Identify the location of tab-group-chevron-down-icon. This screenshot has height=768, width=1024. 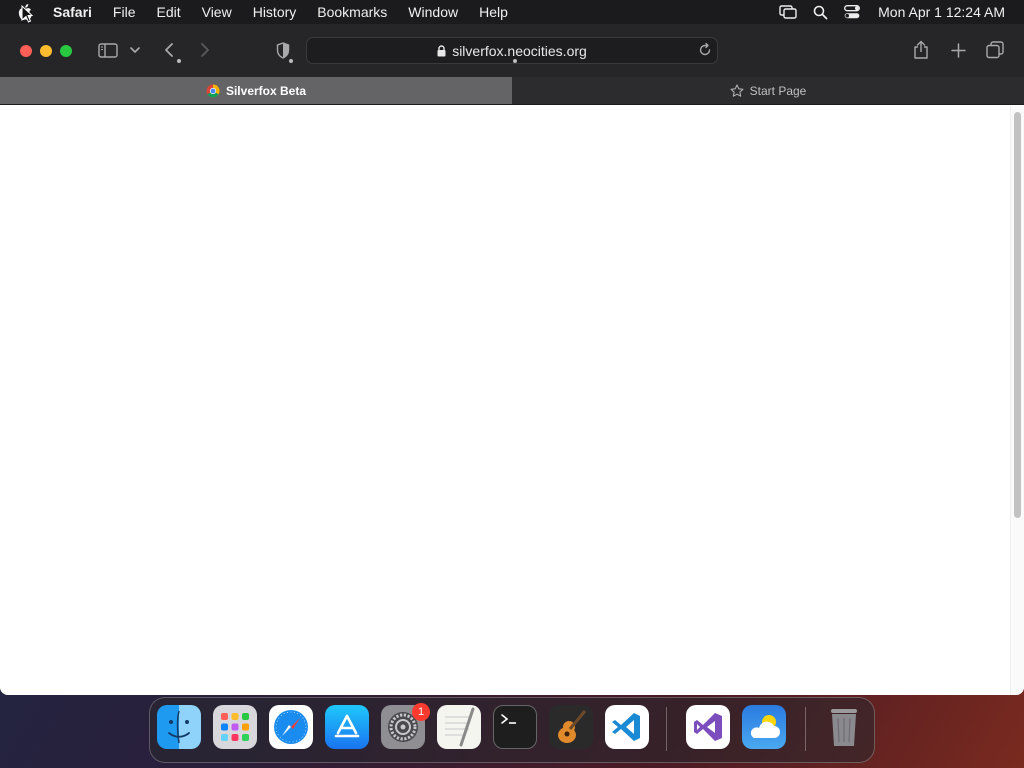
(135, 50).